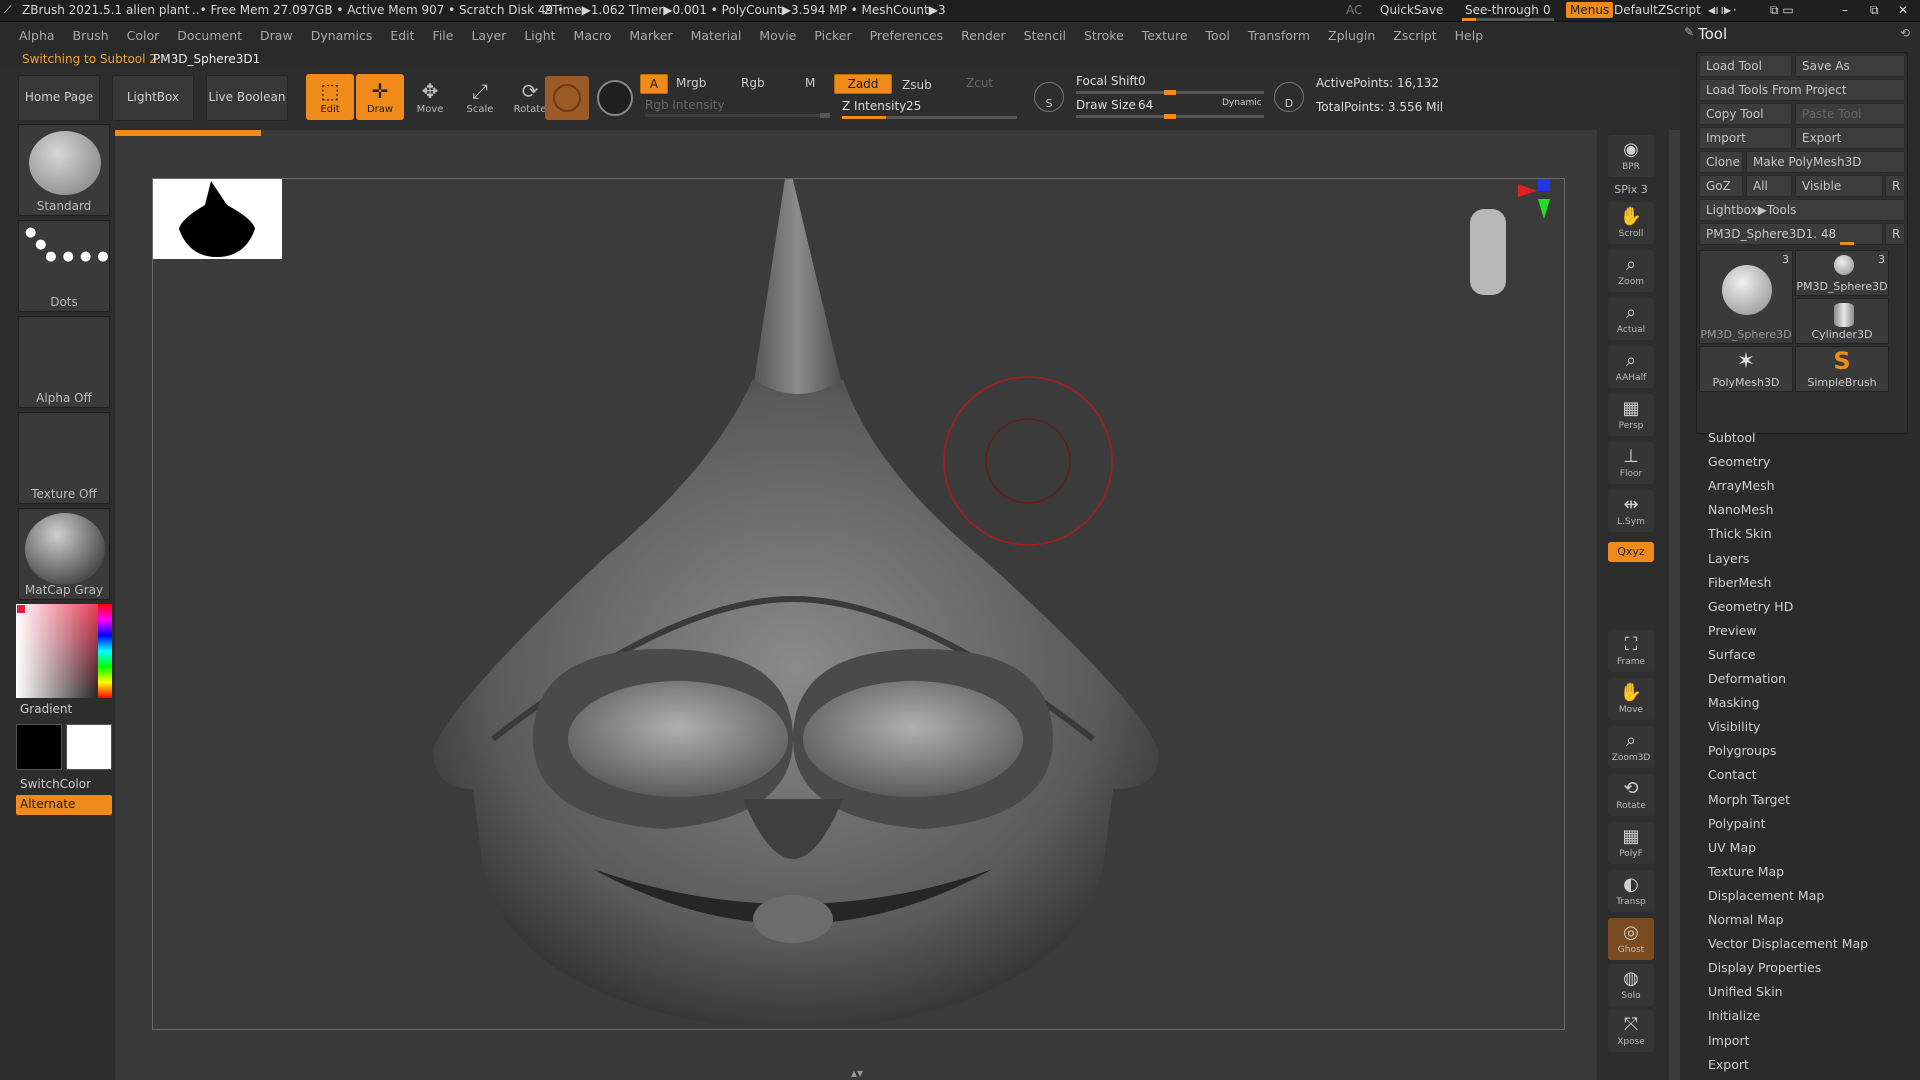 The image size is (1920, 1080). What do you see at coordinates (1289, 97) in the screenshot?
I see `d-button: D` at bounding box center [1289, 97].